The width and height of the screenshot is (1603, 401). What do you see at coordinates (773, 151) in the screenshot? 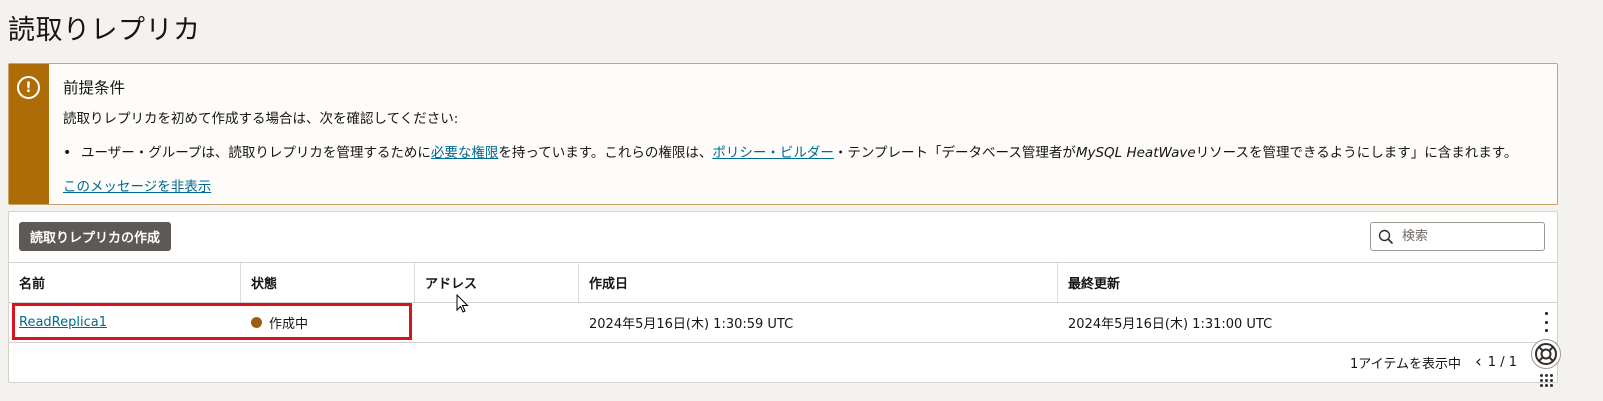
I see `policy-builder-link: ポリシー・ビルダー` at bounding box center [773, 151].